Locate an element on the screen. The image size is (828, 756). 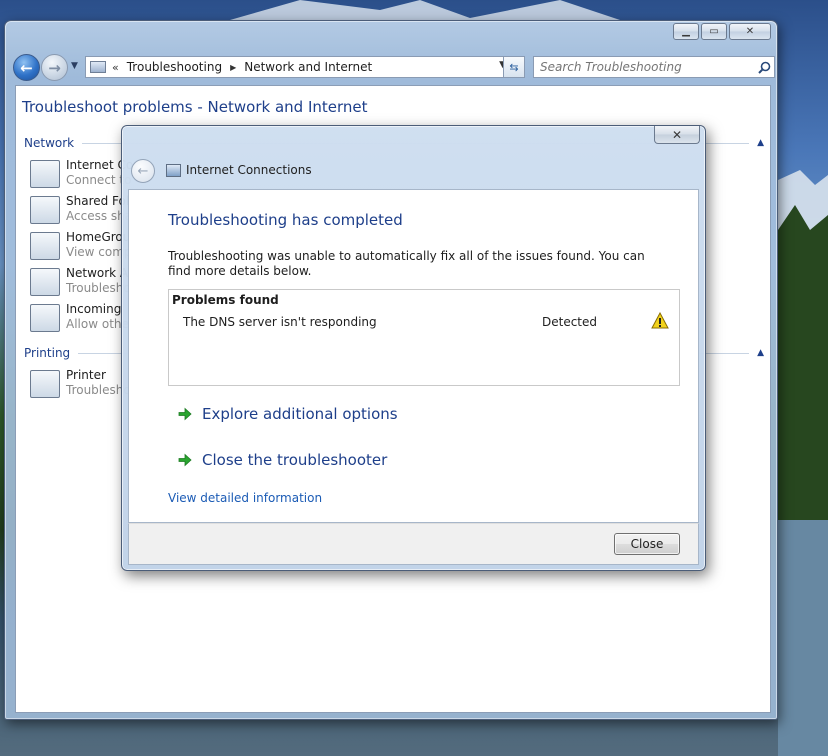
refresh-button: ⇆ is located at coordinates (514, 67).